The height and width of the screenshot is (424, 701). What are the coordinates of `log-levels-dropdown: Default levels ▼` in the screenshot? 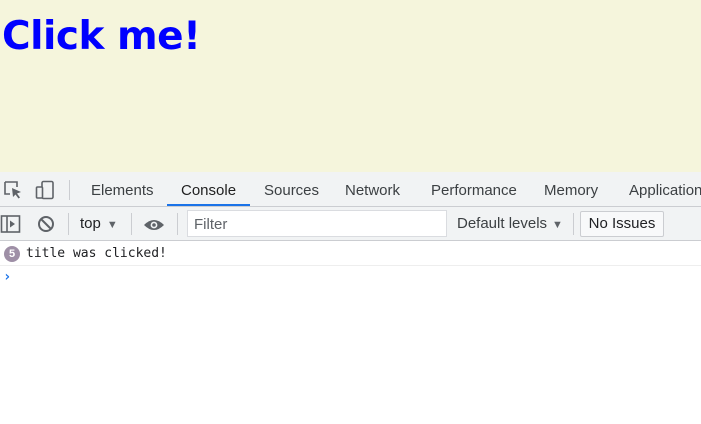 It's located at (510, 224).